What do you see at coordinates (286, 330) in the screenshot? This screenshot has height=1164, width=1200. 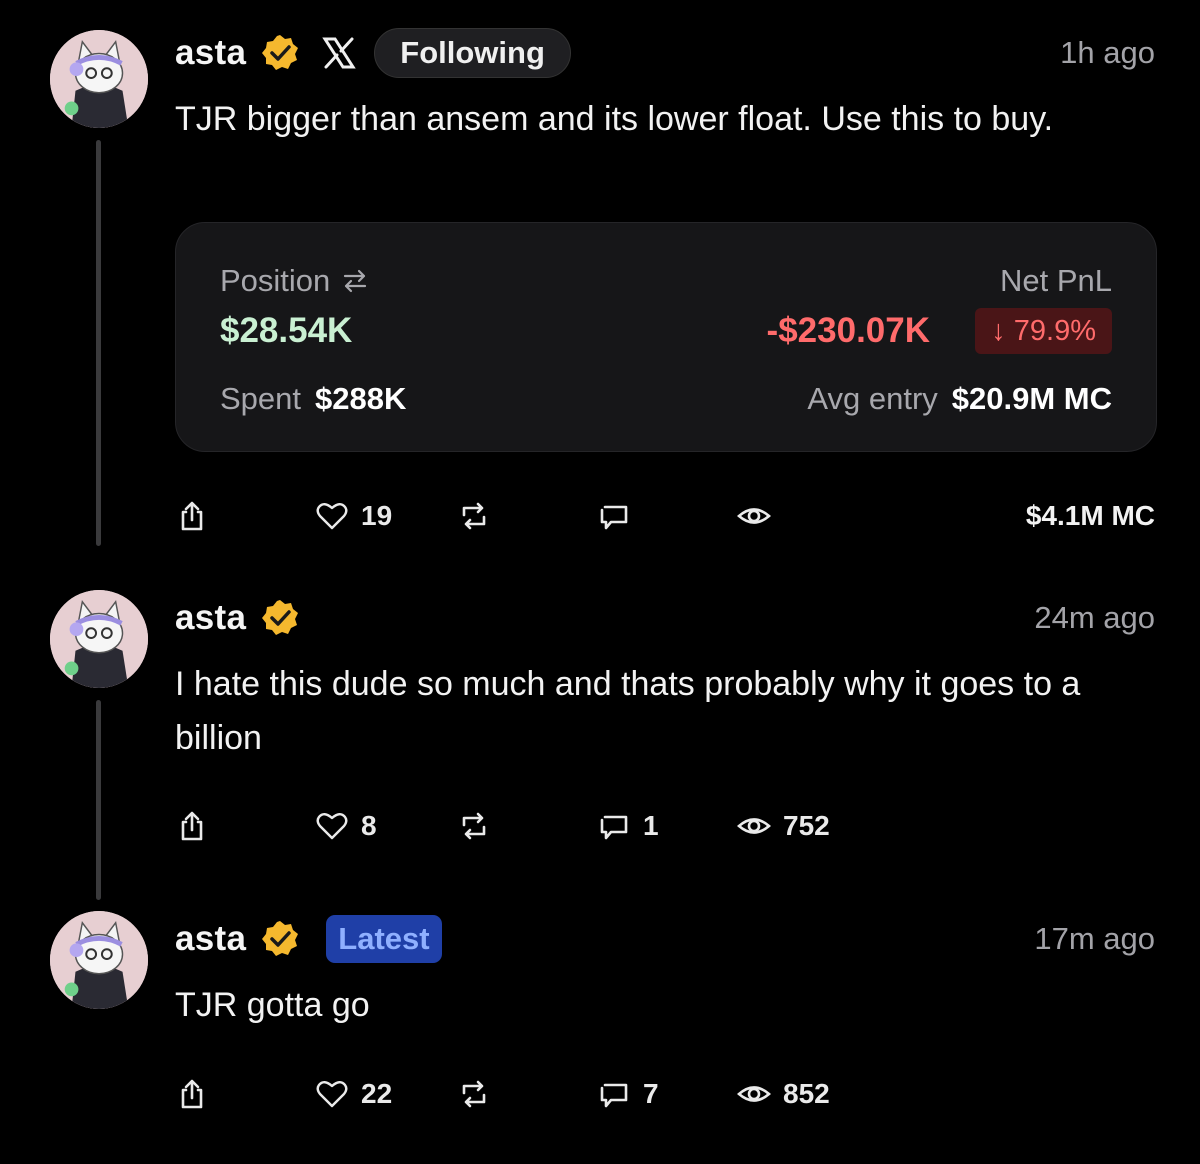 I see `position-value: $28.54K` at bounding box center [286, 330].